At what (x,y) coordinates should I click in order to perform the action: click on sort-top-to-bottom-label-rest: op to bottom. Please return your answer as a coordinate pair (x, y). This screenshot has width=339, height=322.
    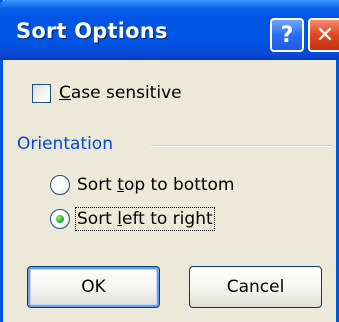
    Looking at the image, I should click on (179, 185).